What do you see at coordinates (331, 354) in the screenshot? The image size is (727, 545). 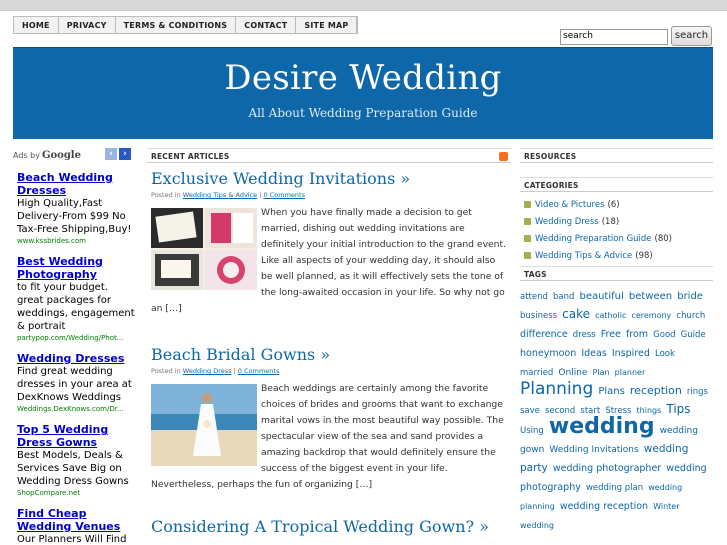 I see `post-title: Beach Bridal Gowns »` at bounding box center [331, 354].